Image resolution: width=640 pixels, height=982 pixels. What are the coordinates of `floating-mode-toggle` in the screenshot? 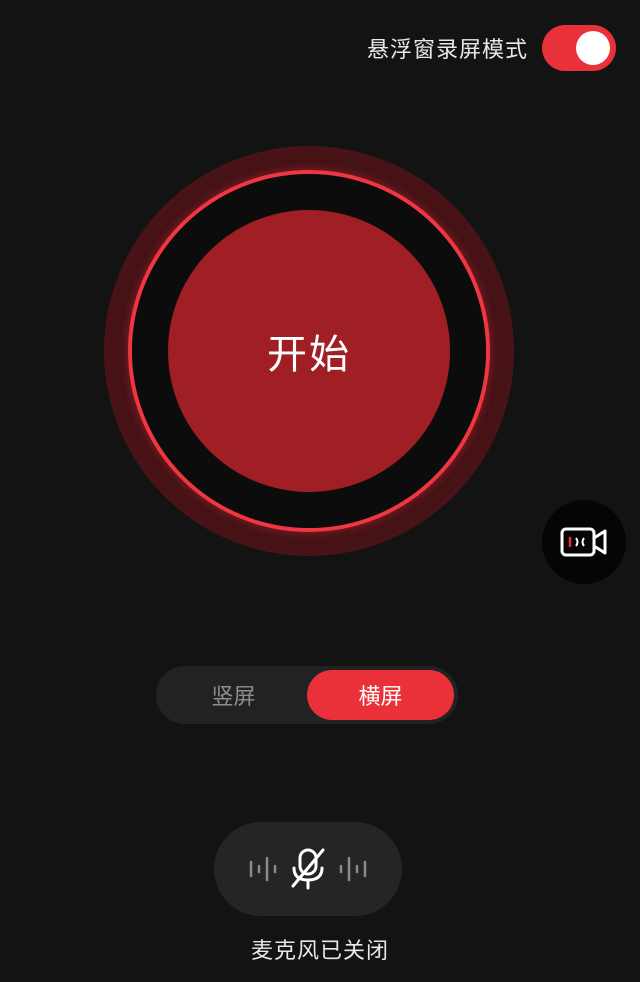 It's located at (579, 48).